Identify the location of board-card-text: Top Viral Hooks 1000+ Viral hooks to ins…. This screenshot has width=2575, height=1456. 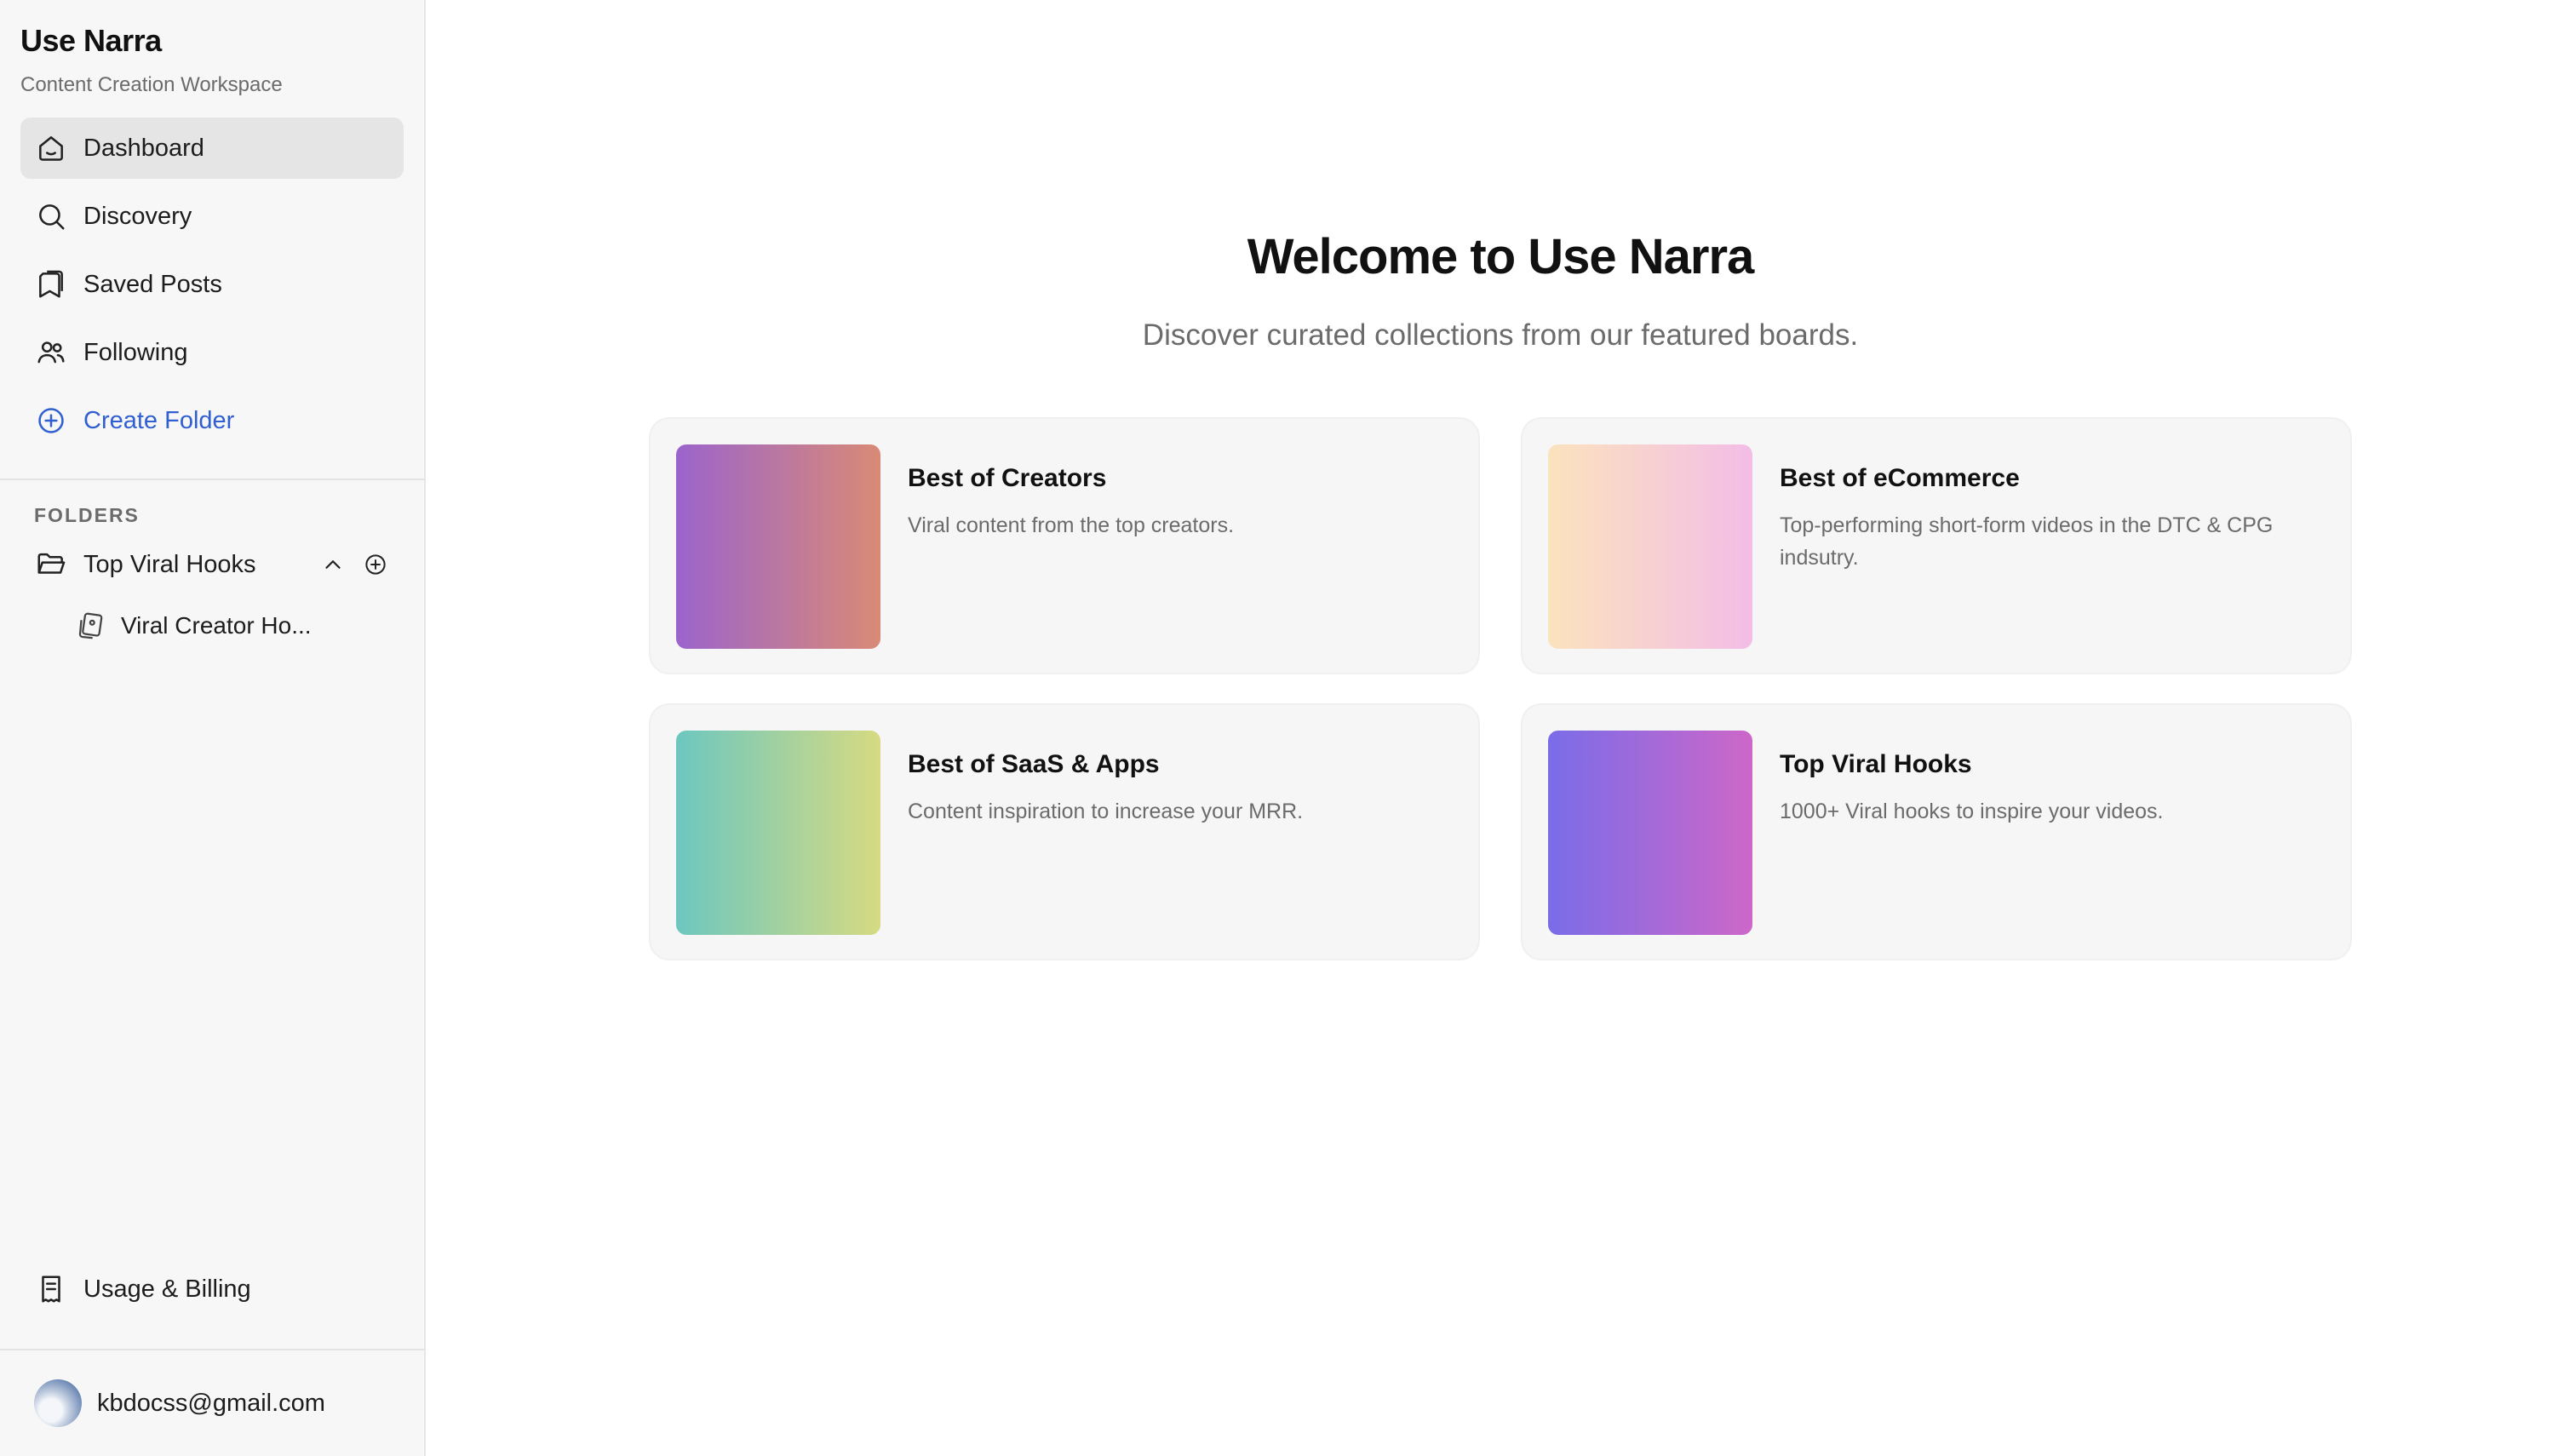
(1972, 832).